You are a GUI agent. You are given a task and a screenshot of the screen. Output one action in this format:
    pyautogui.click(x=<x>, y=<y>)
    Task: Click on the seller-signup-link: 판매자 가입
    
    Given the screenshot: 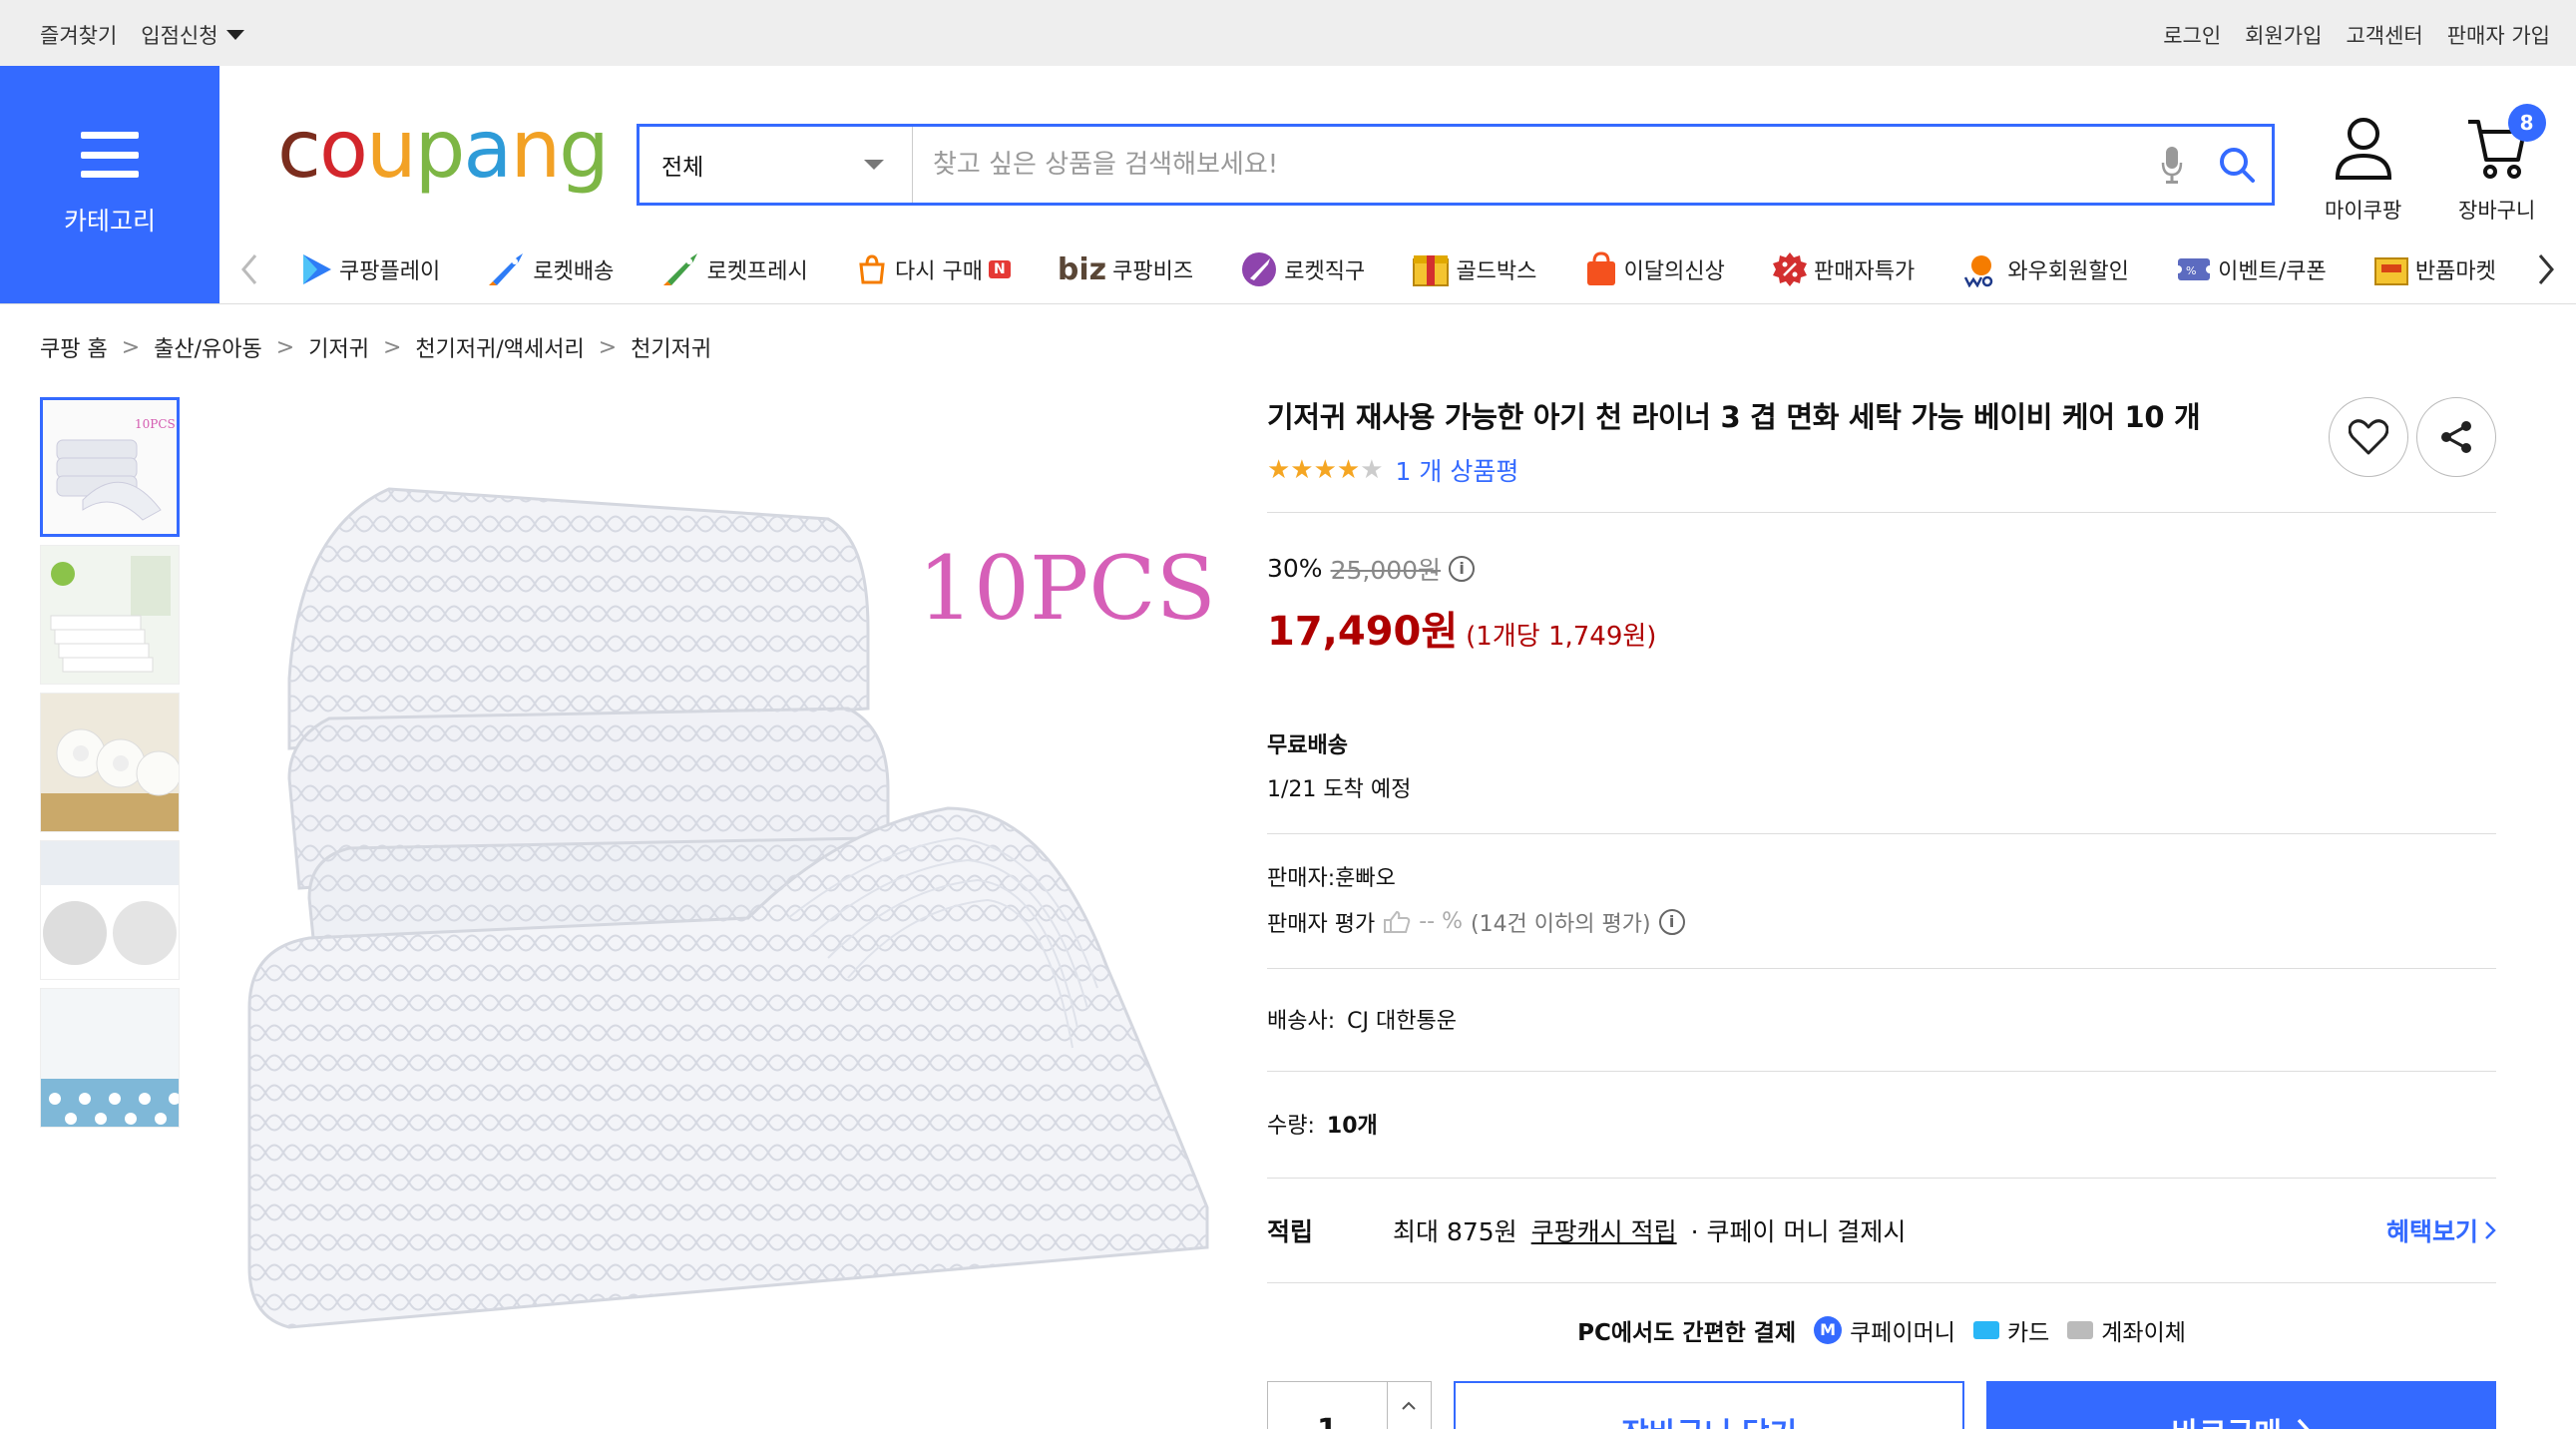 What is the action you would take?
    pyautogui.click(x=2498, y=35)
    